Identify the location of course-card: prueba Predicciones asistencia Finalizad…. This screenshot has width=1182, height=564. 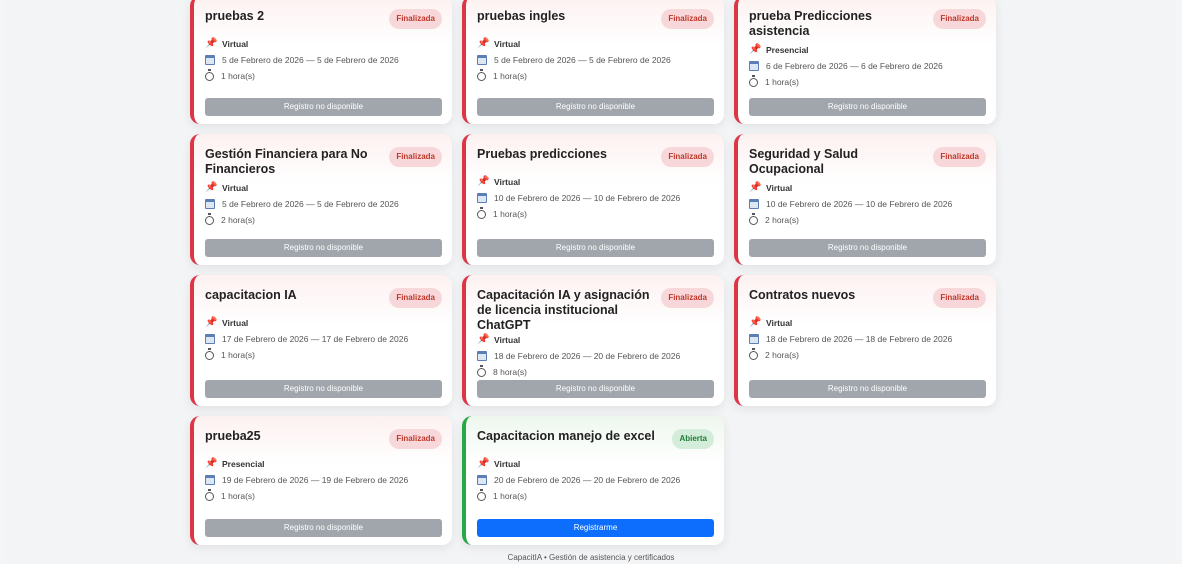
(865, 62).